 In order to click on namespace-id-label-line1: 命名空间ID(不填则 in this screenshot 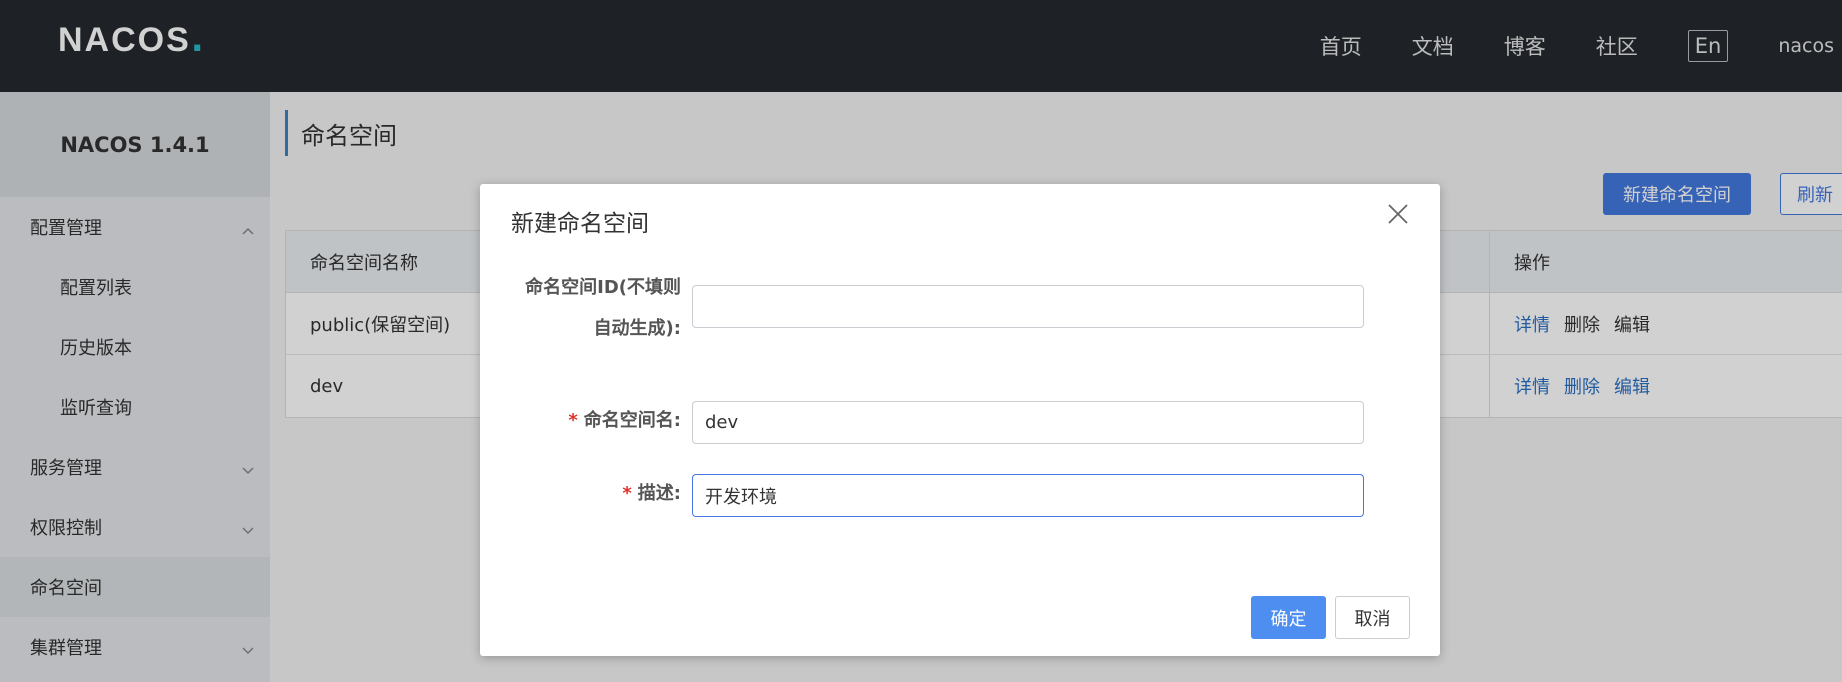, I will do `click(603, 287)`.